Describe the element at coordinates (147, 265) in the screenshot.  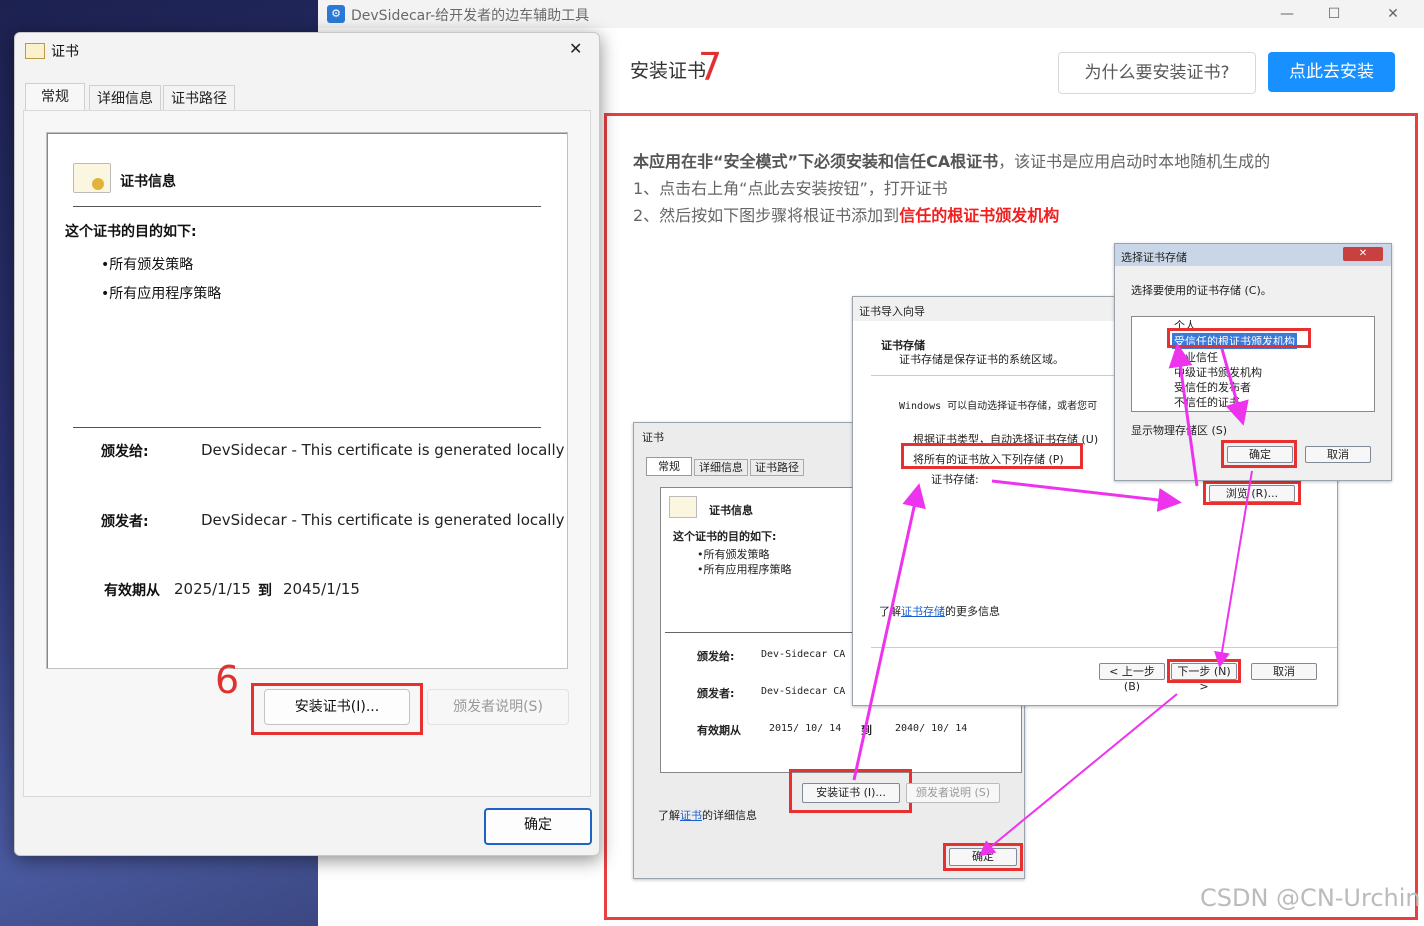
I see `purpose-item: •所有颁发策略` at that location.